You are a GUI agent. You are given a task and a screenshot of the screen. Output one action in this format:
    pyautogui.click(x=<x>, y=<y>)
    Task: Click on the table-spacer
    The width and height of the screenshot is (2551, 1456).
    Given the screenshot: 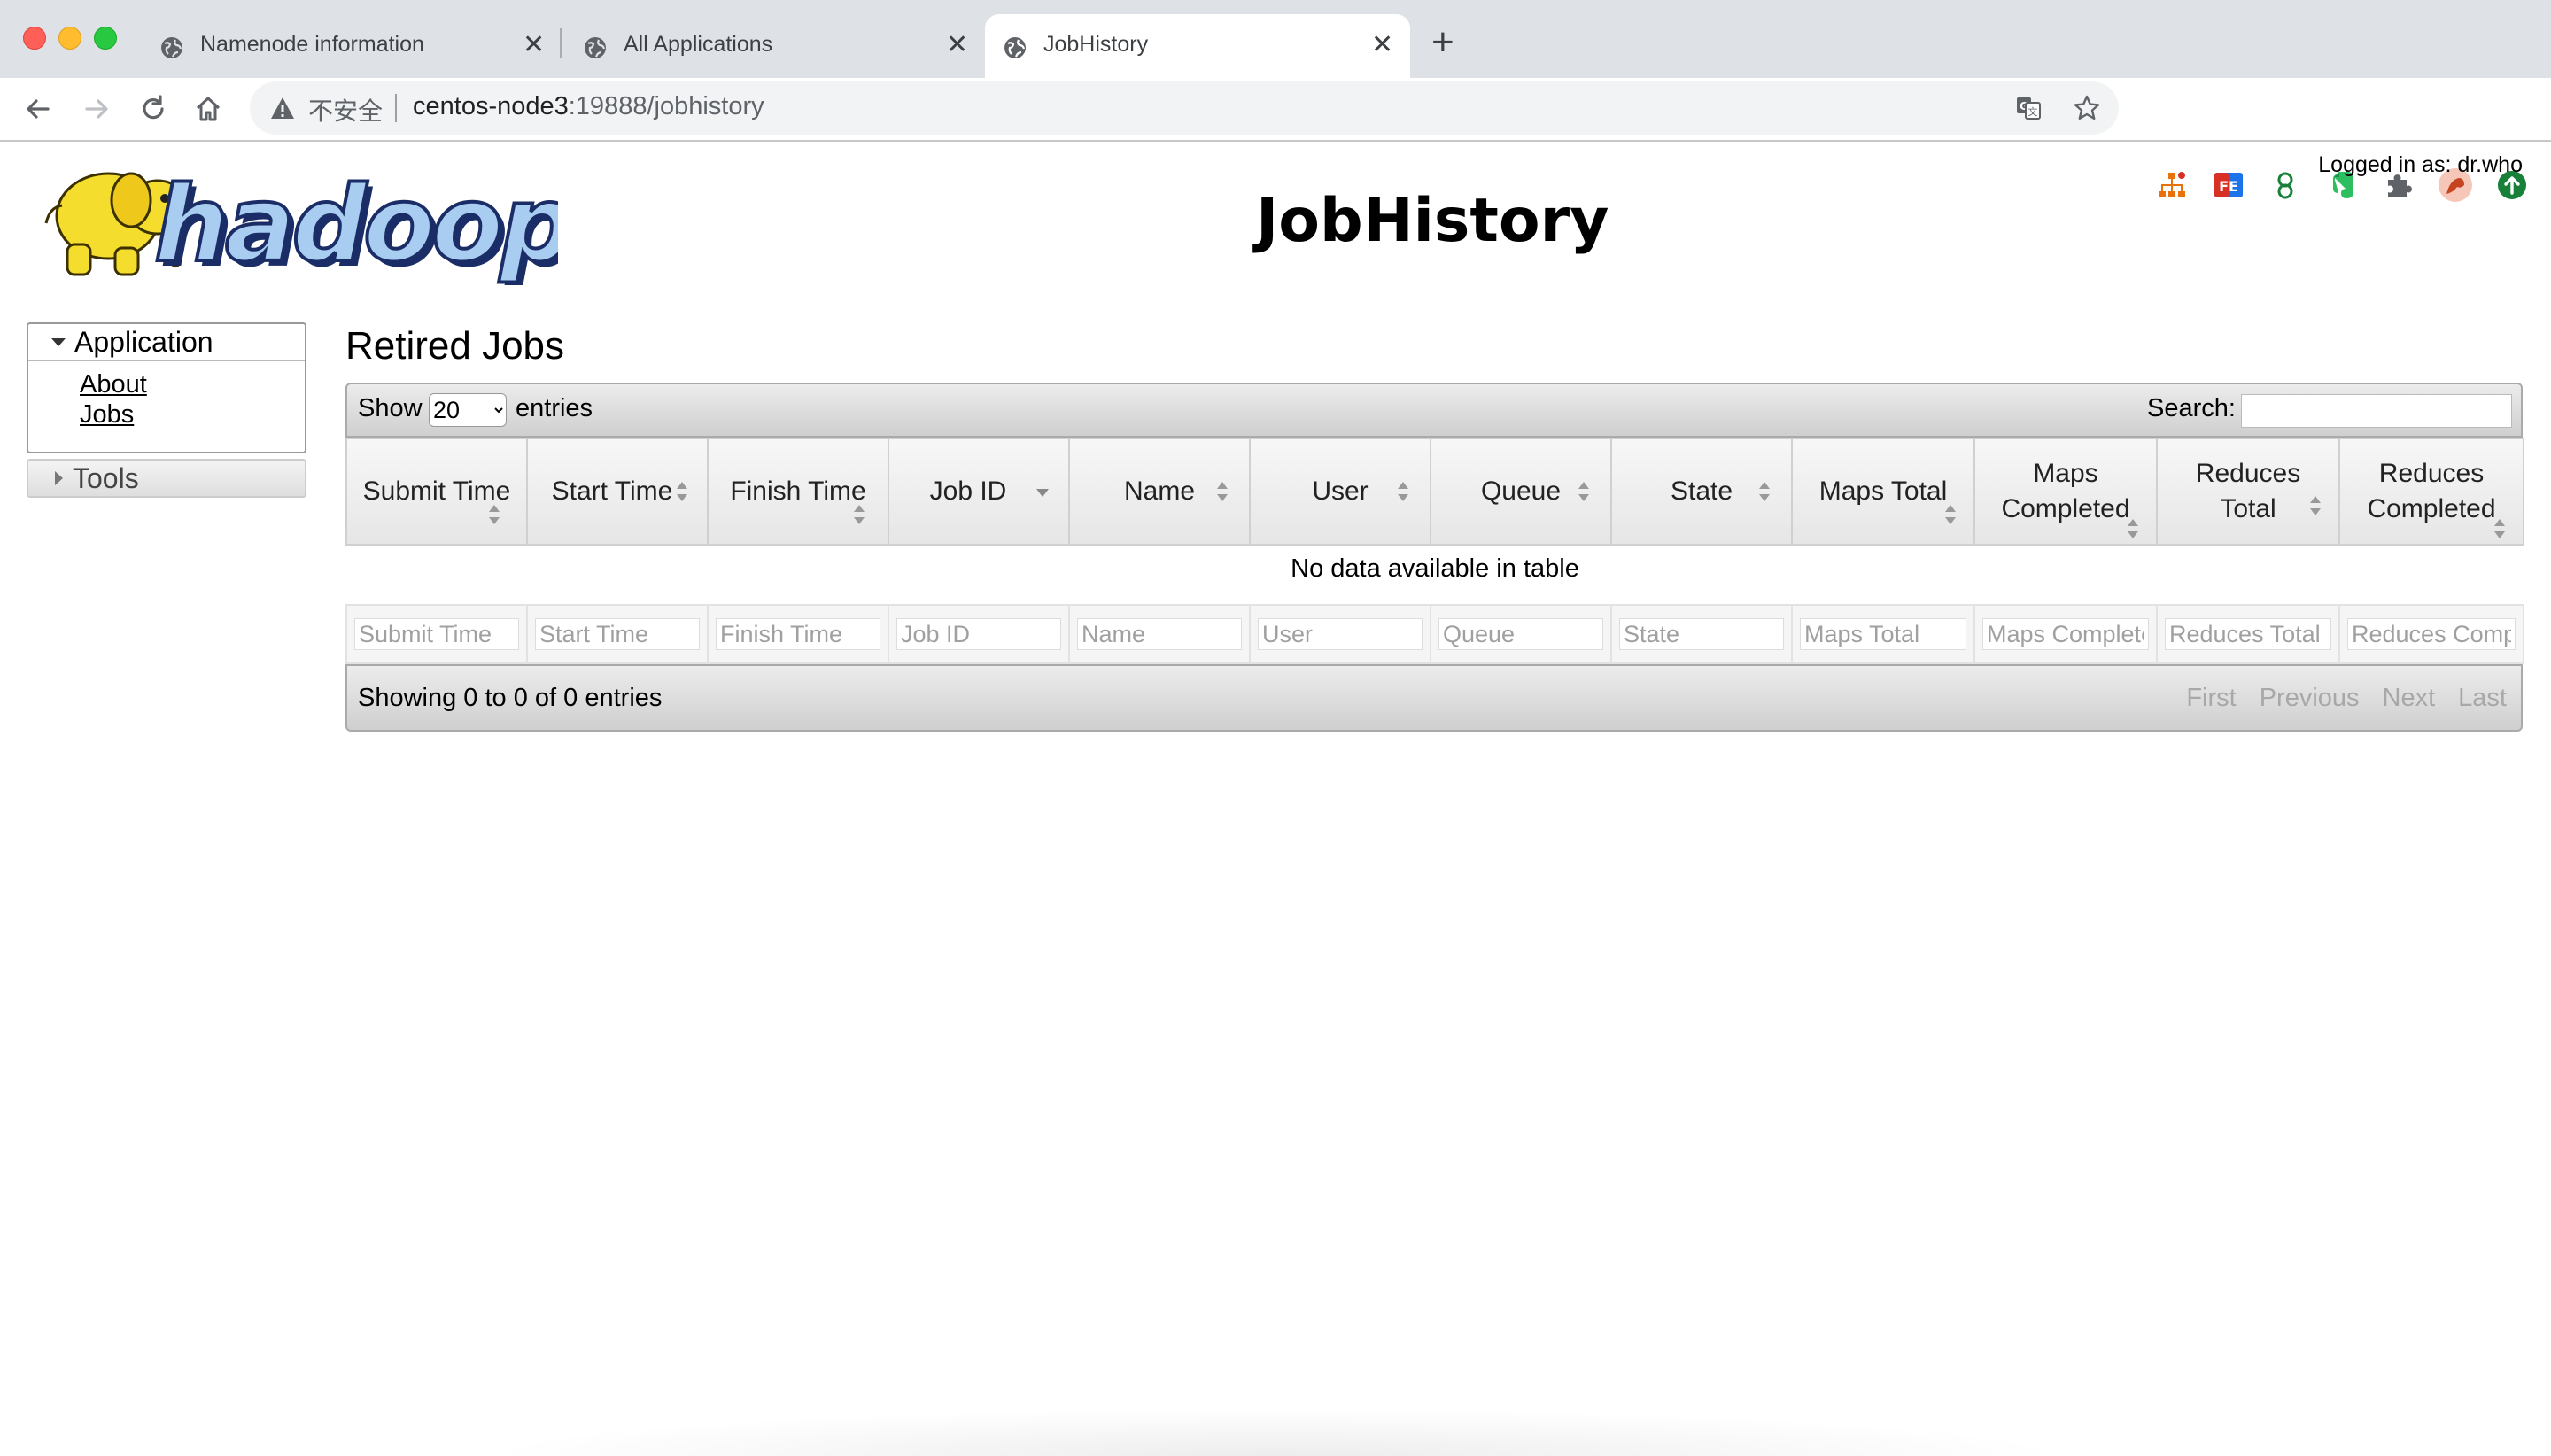 What is the action you would take?
    pyautogui.click(x=1435, y=598)
    